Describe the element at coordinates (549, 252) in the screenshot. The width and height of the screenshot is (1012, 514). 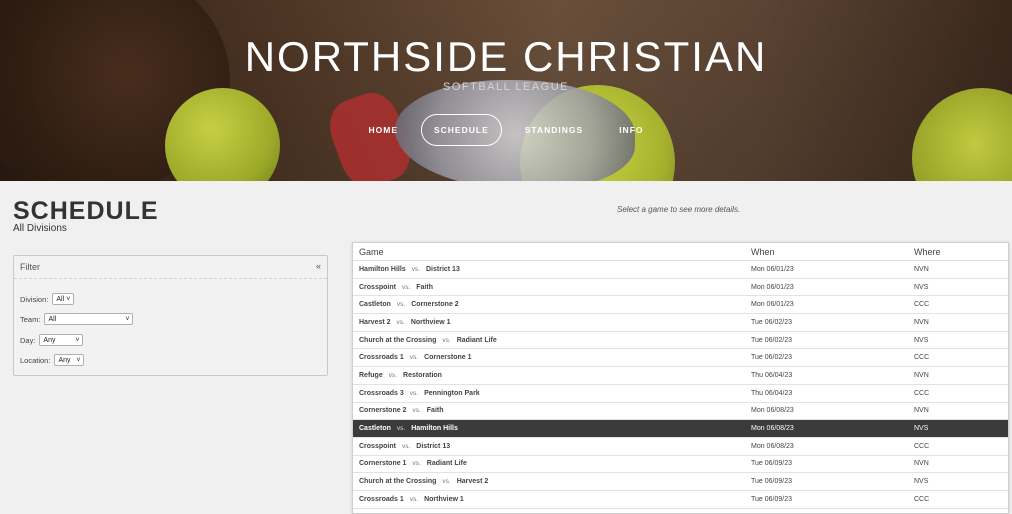
I see `col-header-game: Game` at that location.